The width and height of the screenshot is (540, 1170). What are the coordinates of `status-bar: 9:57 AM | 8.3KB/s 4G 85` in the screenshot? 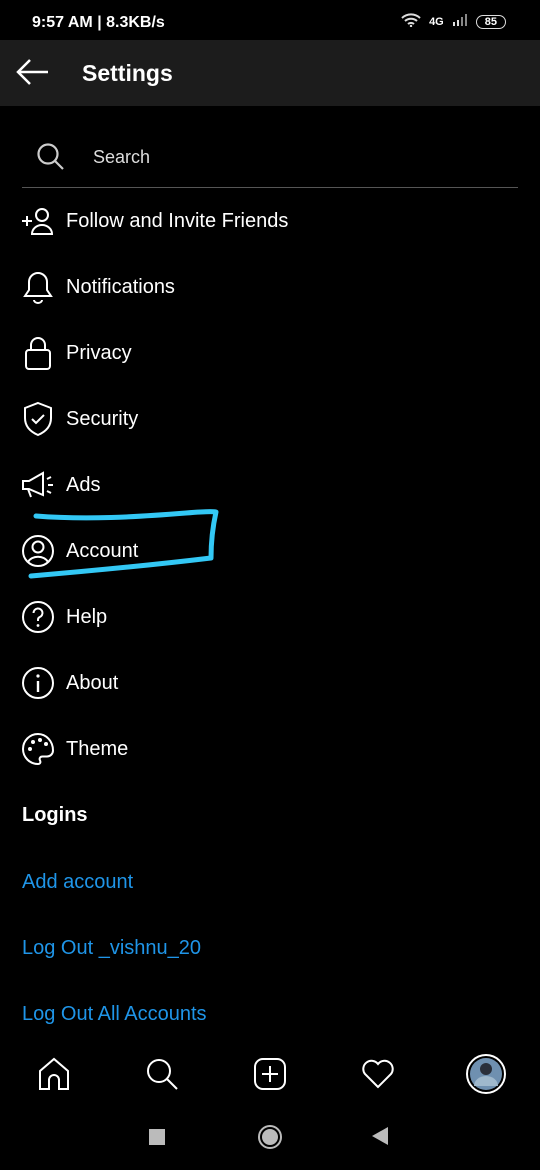 It's located at (270, 20).